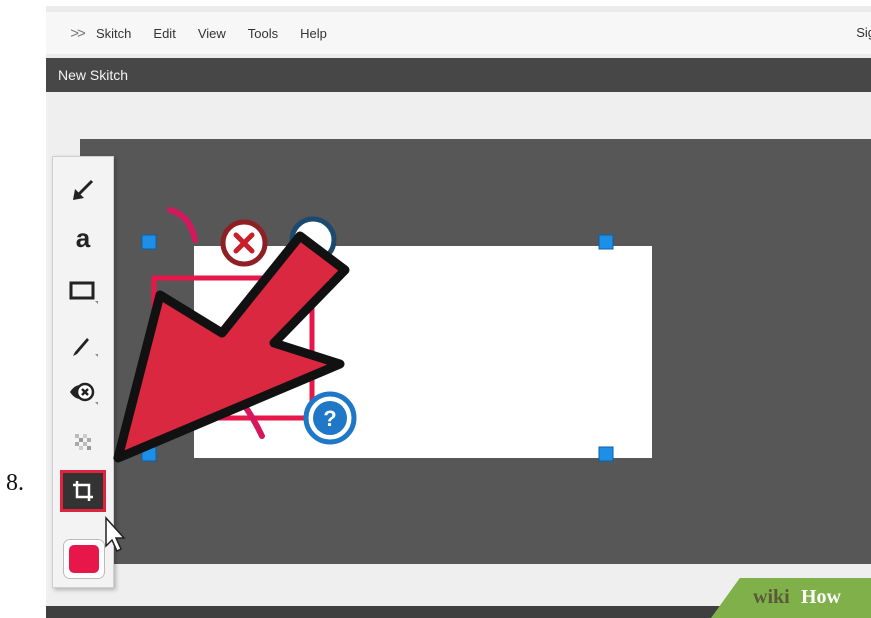 The width and height of the screenshot is (871, 618). I want to click on pixelate-icon, so click(83, 442).